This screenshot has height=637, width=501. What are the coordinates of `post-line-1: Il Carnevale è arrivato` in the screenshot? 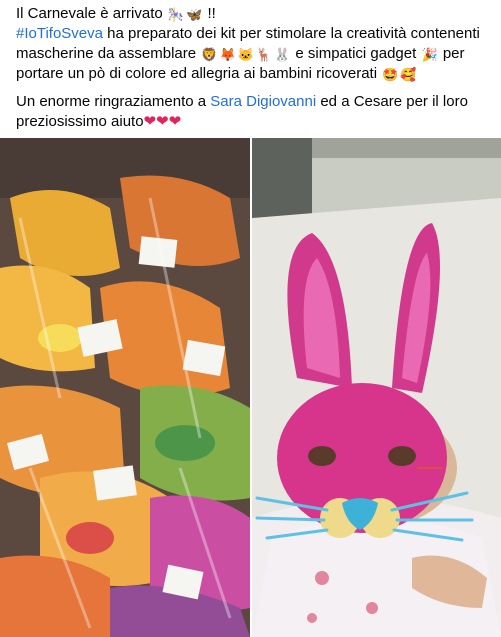 It's located at (89, 13).